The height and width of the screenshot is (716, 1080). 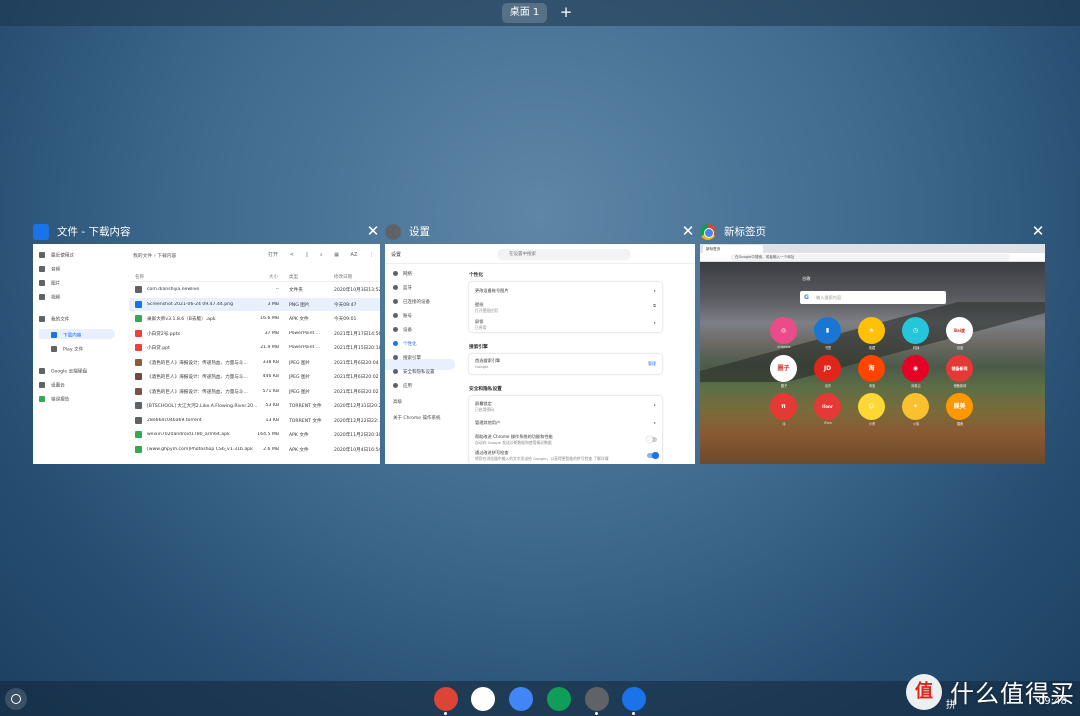 What do you see at coordinates (139, 277) in the screenshot?
I see `column-name: 名称` at bounding box center [139, 277].